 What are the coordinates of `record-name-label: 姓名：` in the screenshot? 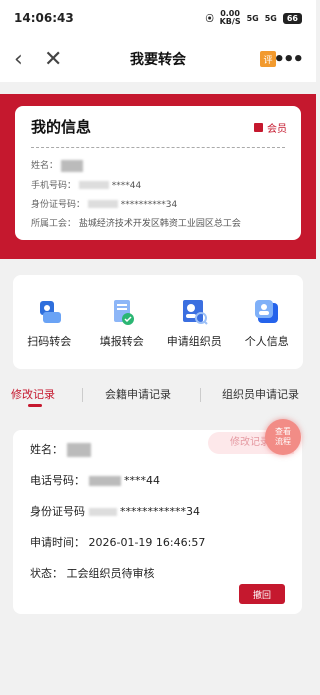 It's located at (46, 449).